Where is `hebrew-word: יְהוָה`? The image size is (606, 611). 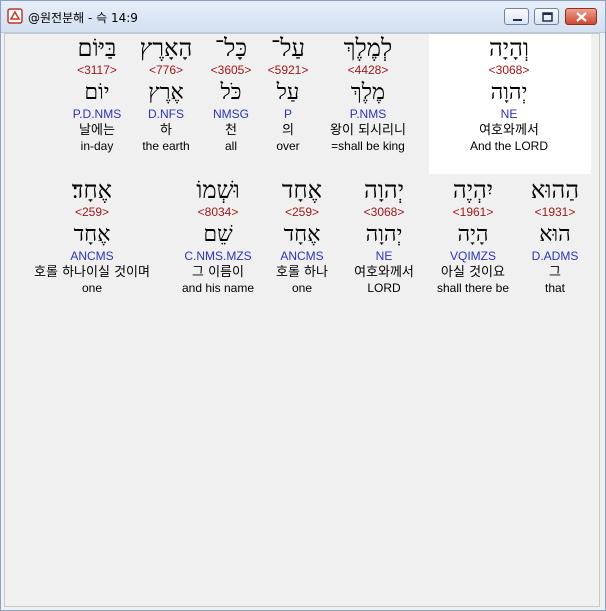
hebrew-word: יְהוָה is located at coordinates (384, 190).